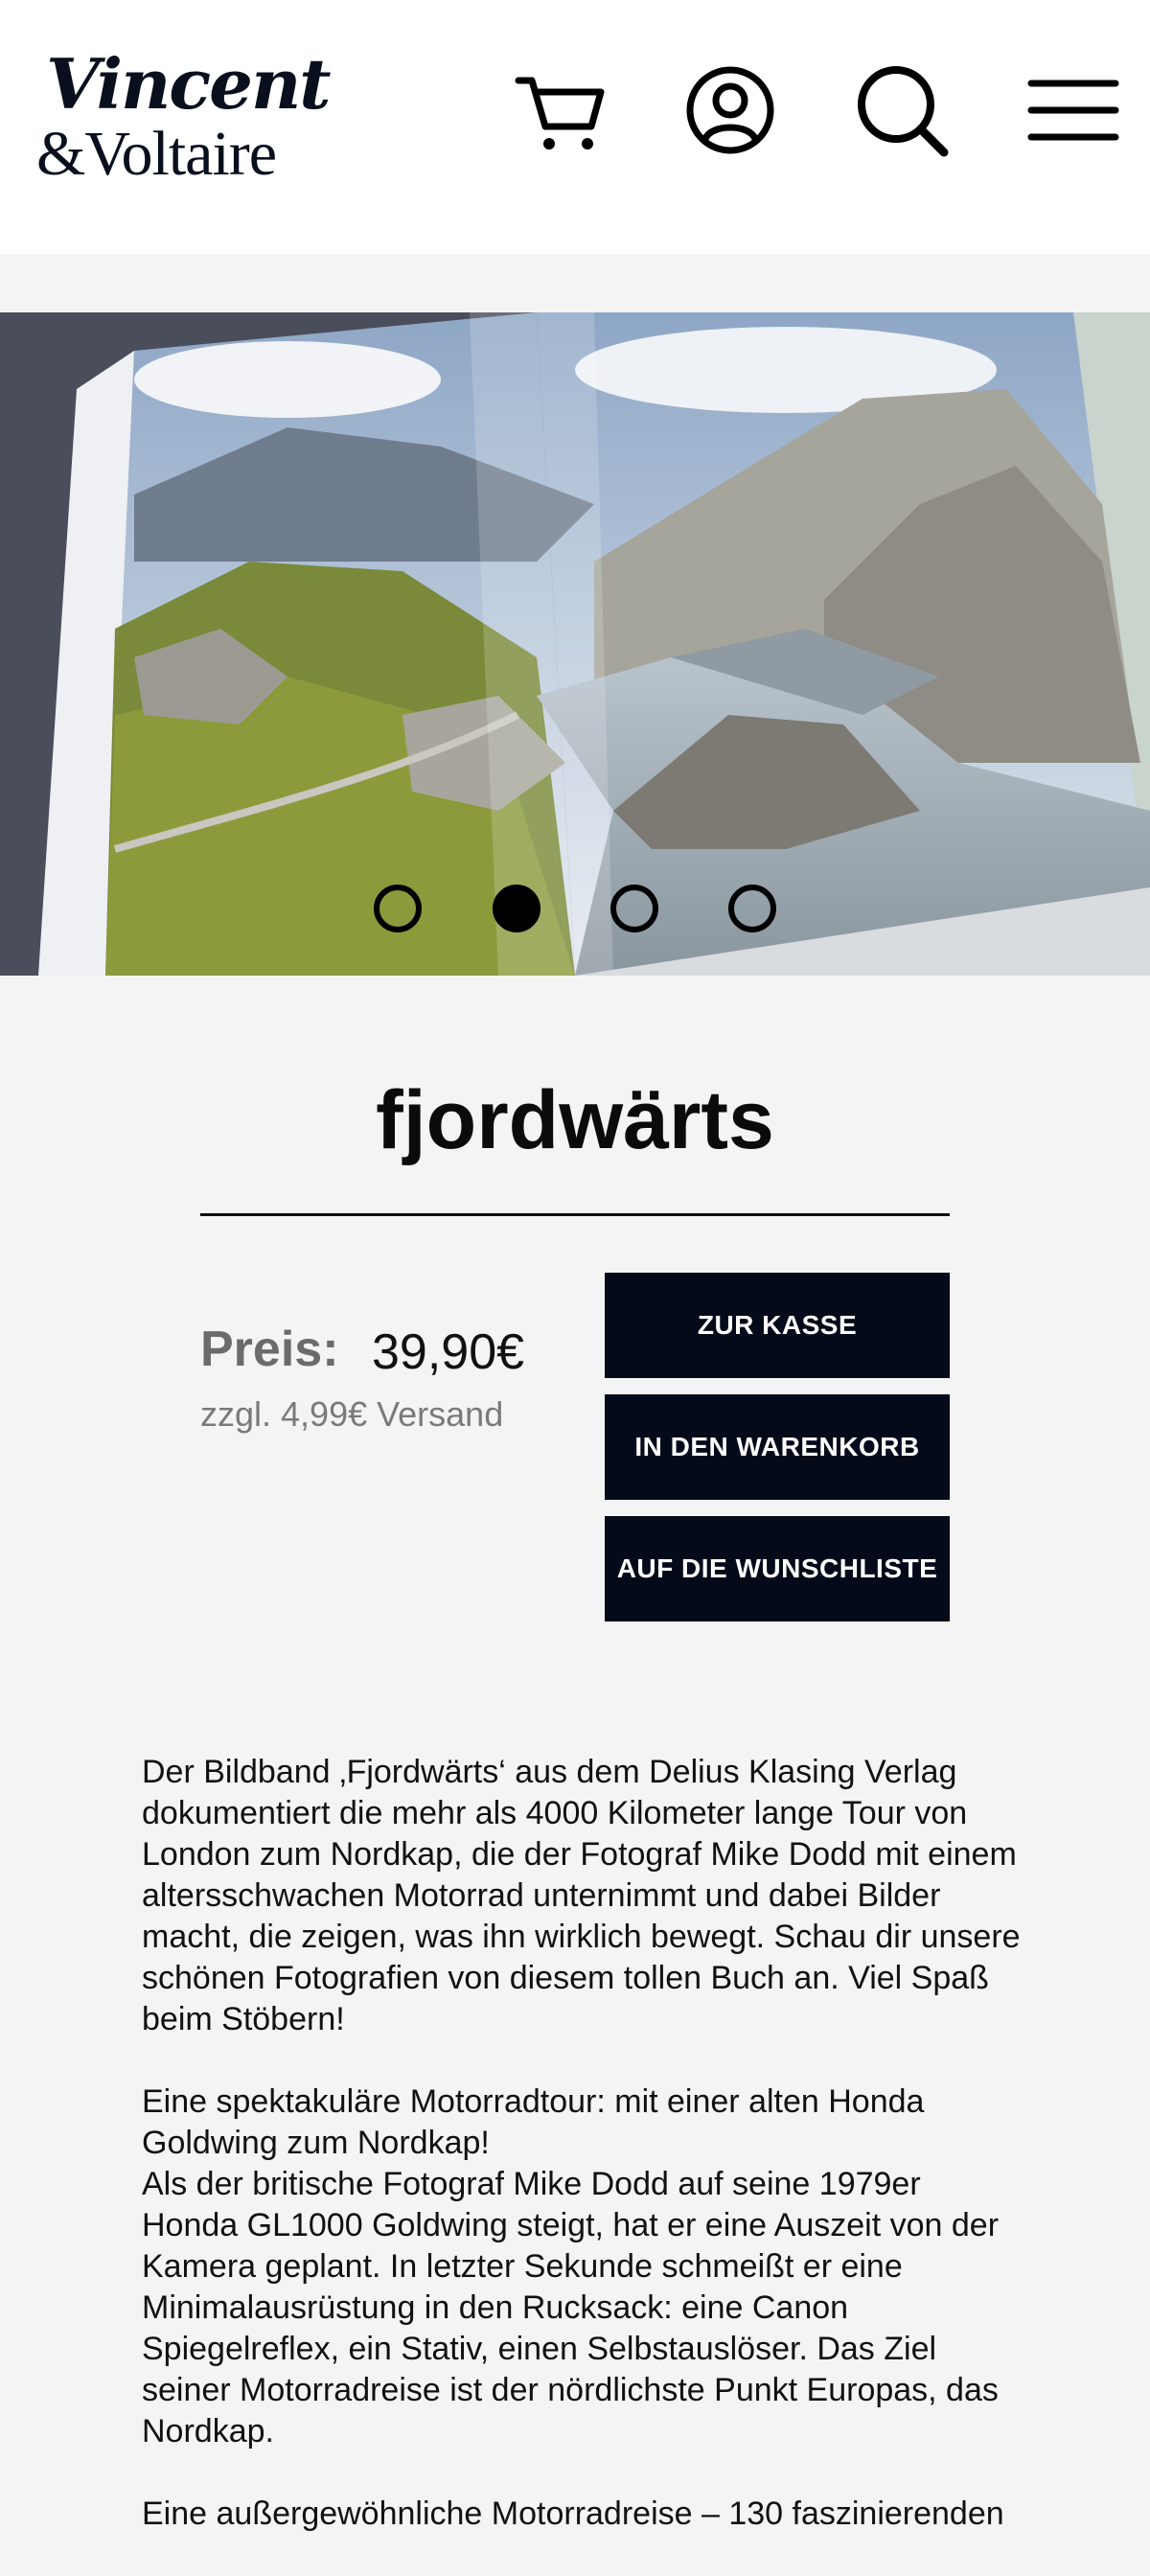 The image size is (1150, 2576). What do you see at coordinates (575, 1120) in the screenshot?
I see `product-title: fjordwärts` at bounding box center [575, 1120].